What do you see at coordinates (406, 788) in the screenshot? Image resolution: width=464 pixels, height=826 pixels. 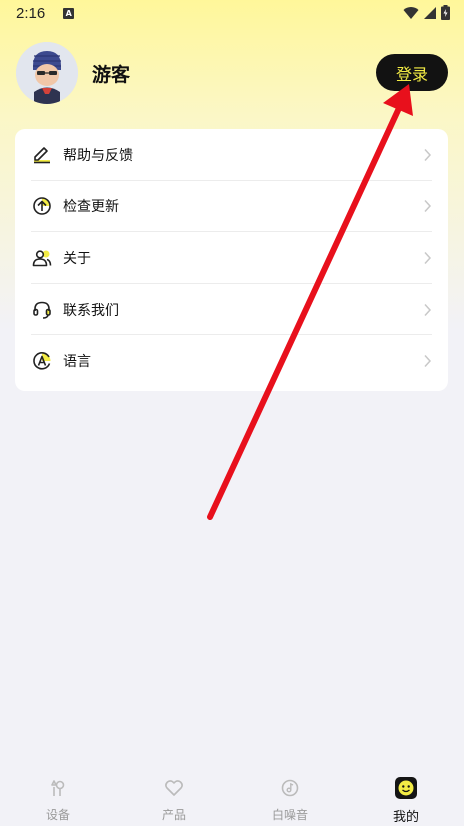 I see `smiley-icon` at bounding box center [406, 788].